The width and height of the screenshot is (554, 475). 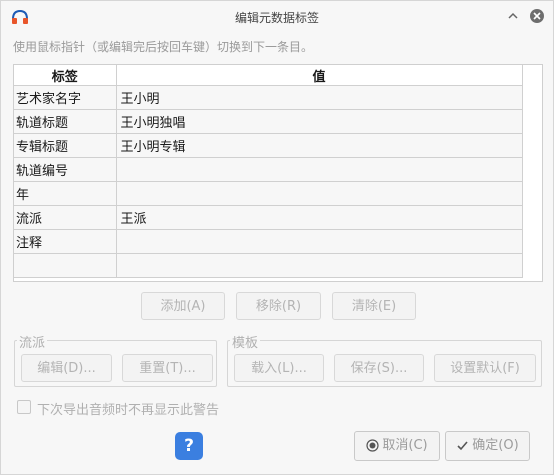 I want to click on table-row: 流派 王派, so click(x=268, y=217).